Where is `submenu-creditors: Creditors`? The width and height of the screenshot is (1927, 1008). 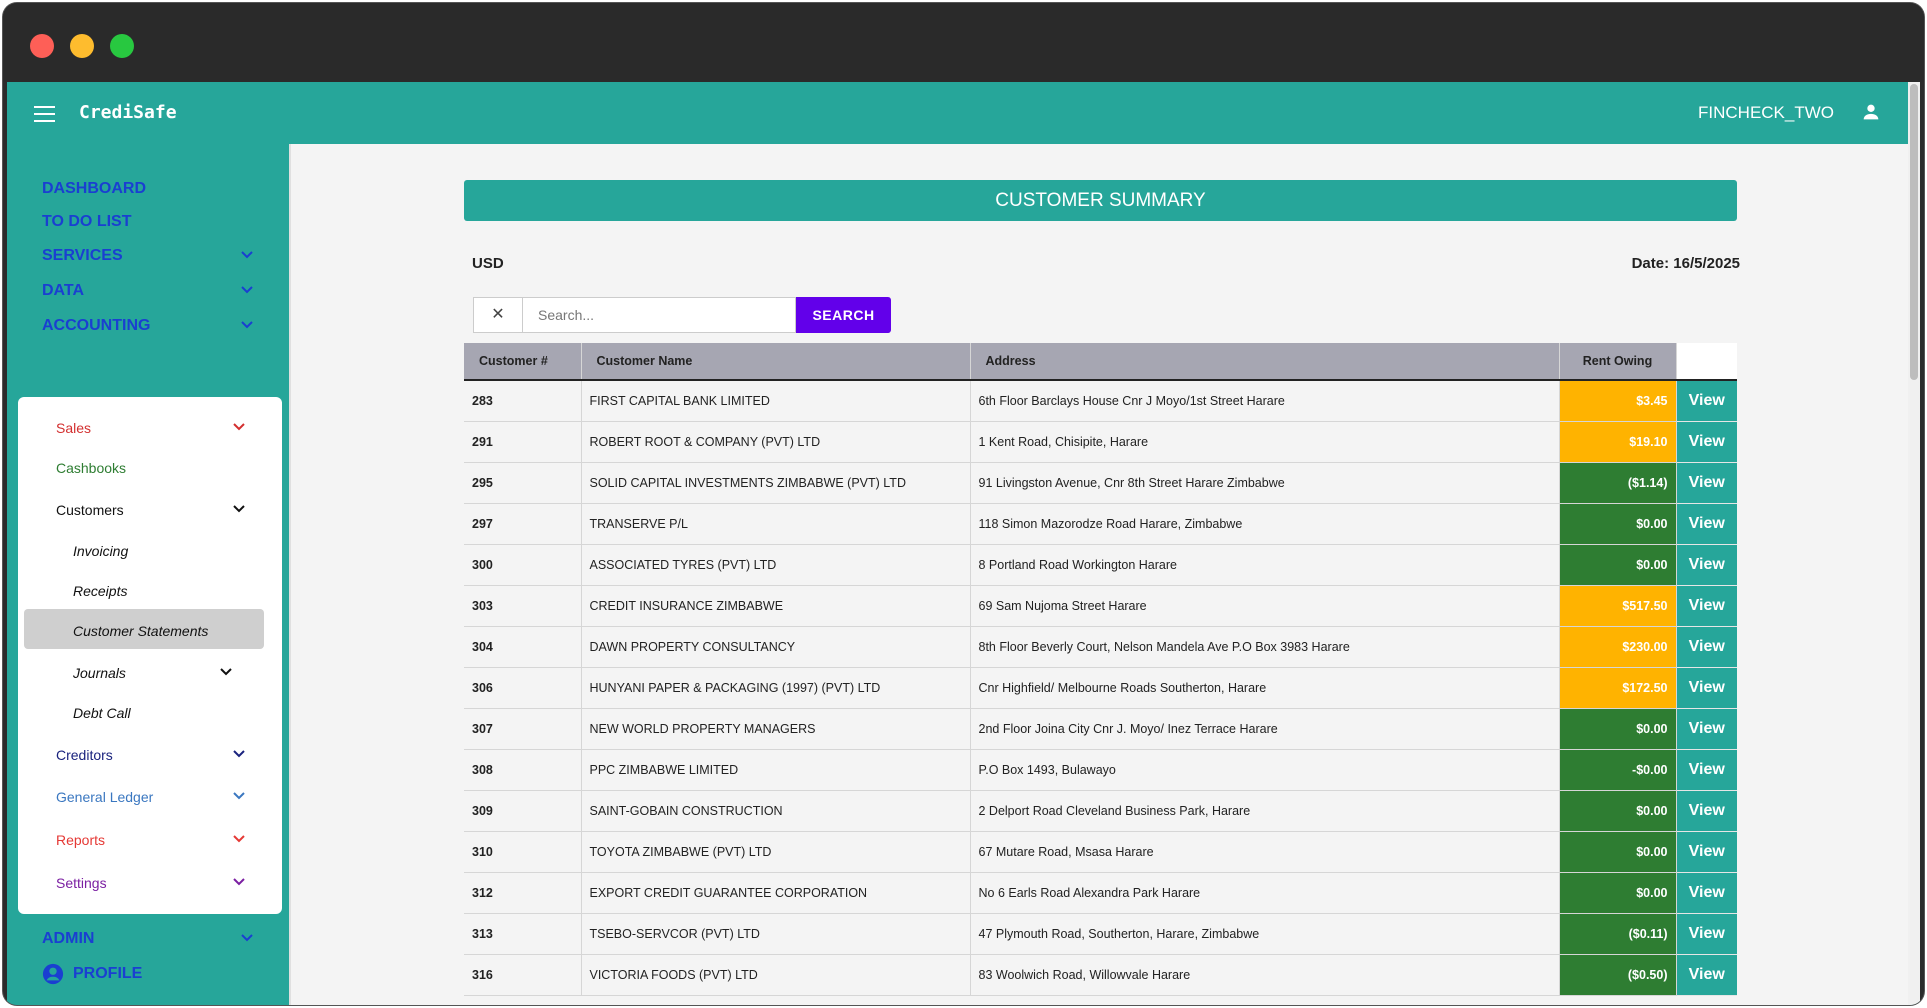
submenu-creditors: Creditors is located at coordinates (84, 755).